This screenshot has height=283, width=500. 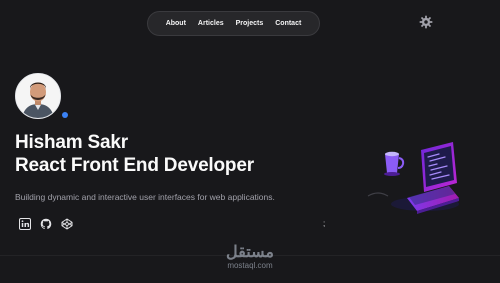 I want to click on linkedin-icon, so click(x=25, y=224).